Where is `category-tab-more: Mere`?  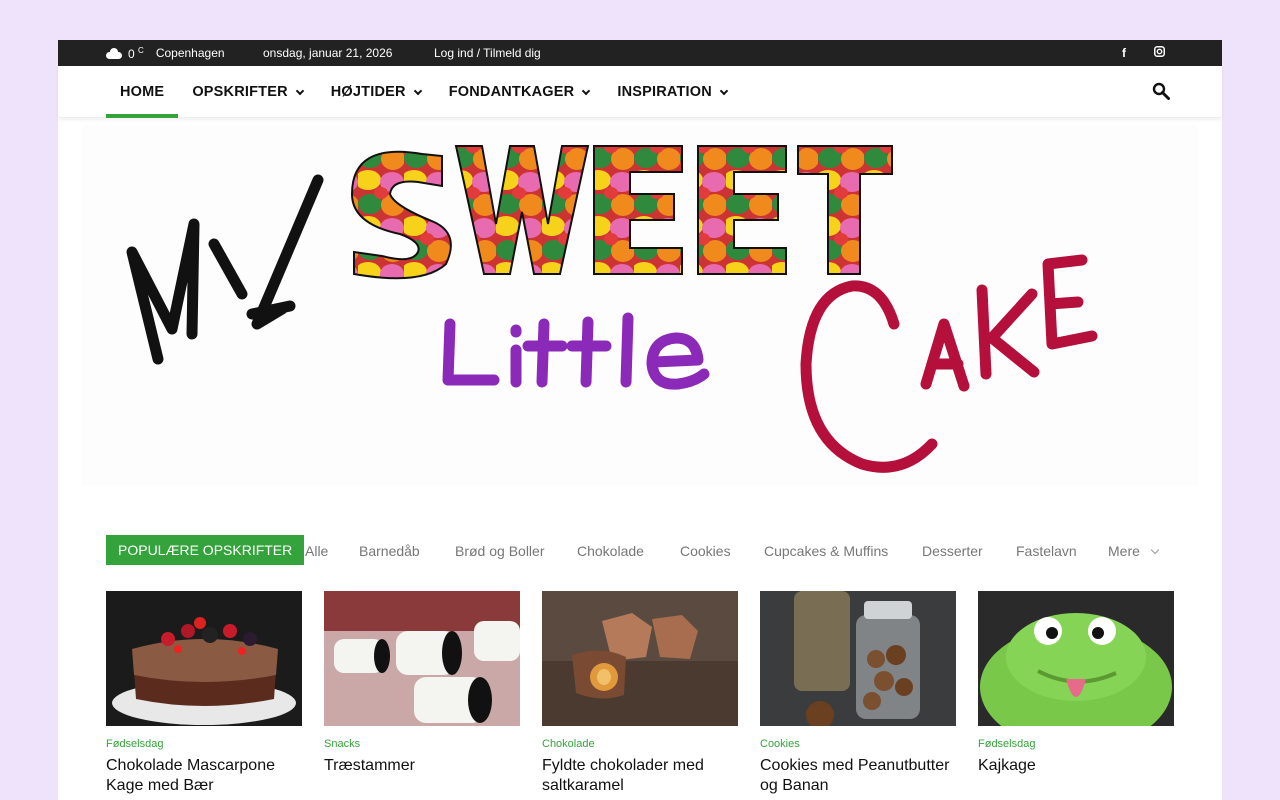
category-tab-more: Mere is located at coordinates (1134, 551).